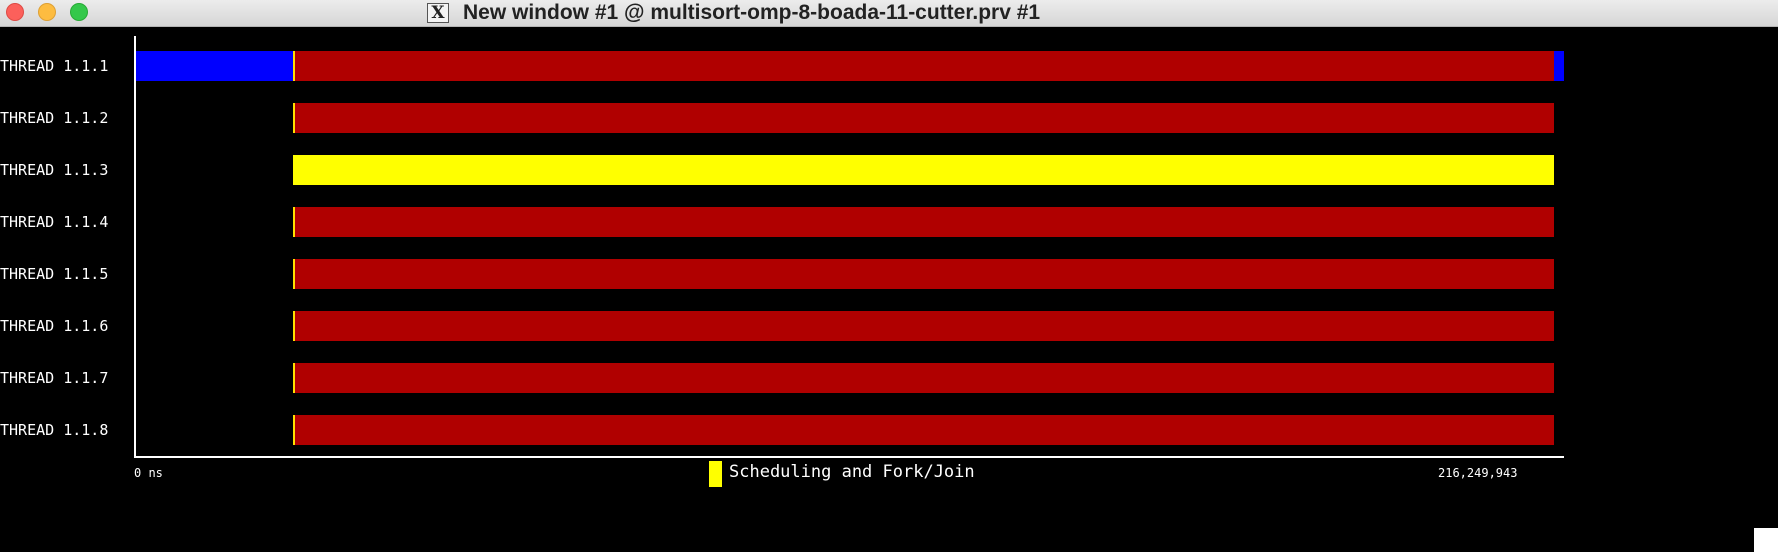 The width and height of the screenshot is (1778, 552). I want to click on timeline-end-label: 216,249,943, so click(1478, 473).